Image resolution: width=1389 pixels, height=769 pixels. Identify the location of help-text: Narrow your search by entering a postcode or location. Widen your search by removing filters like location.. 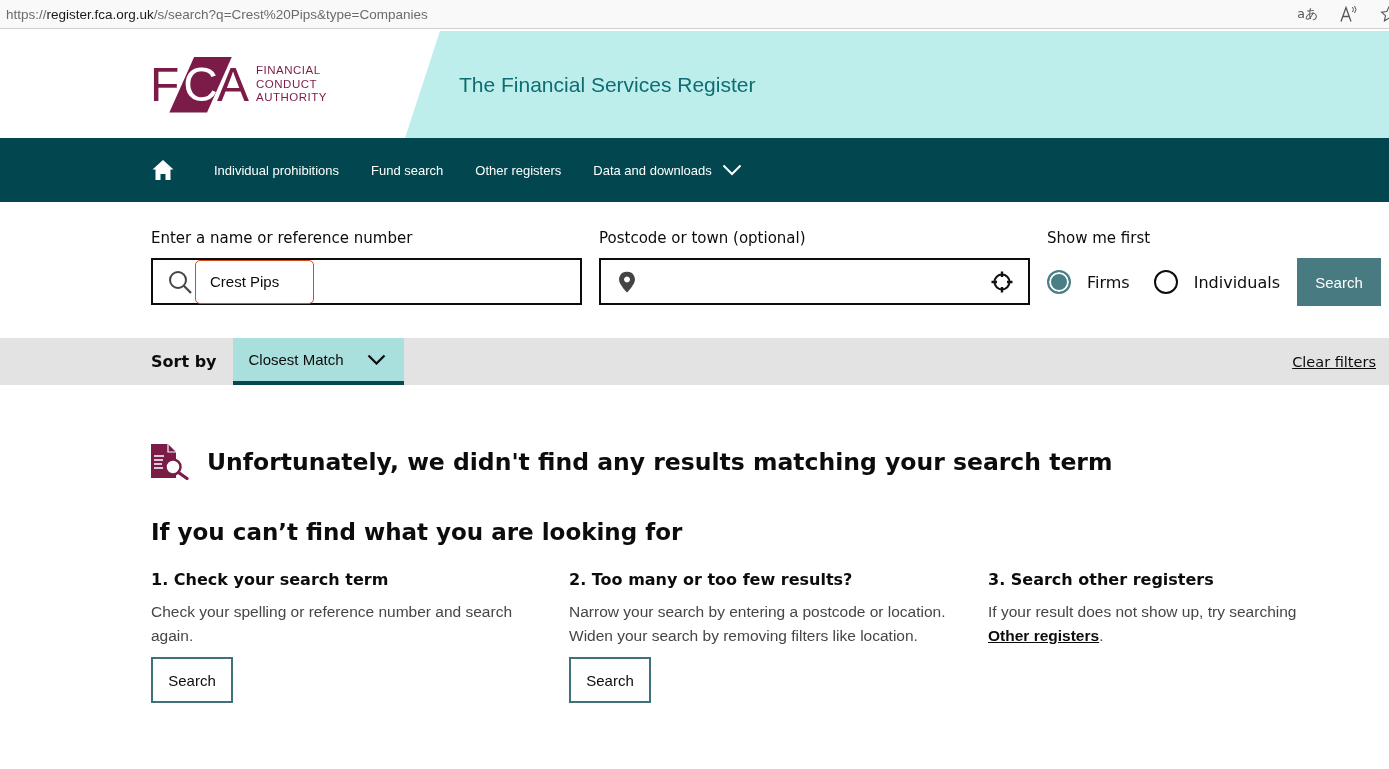
(758, 624).